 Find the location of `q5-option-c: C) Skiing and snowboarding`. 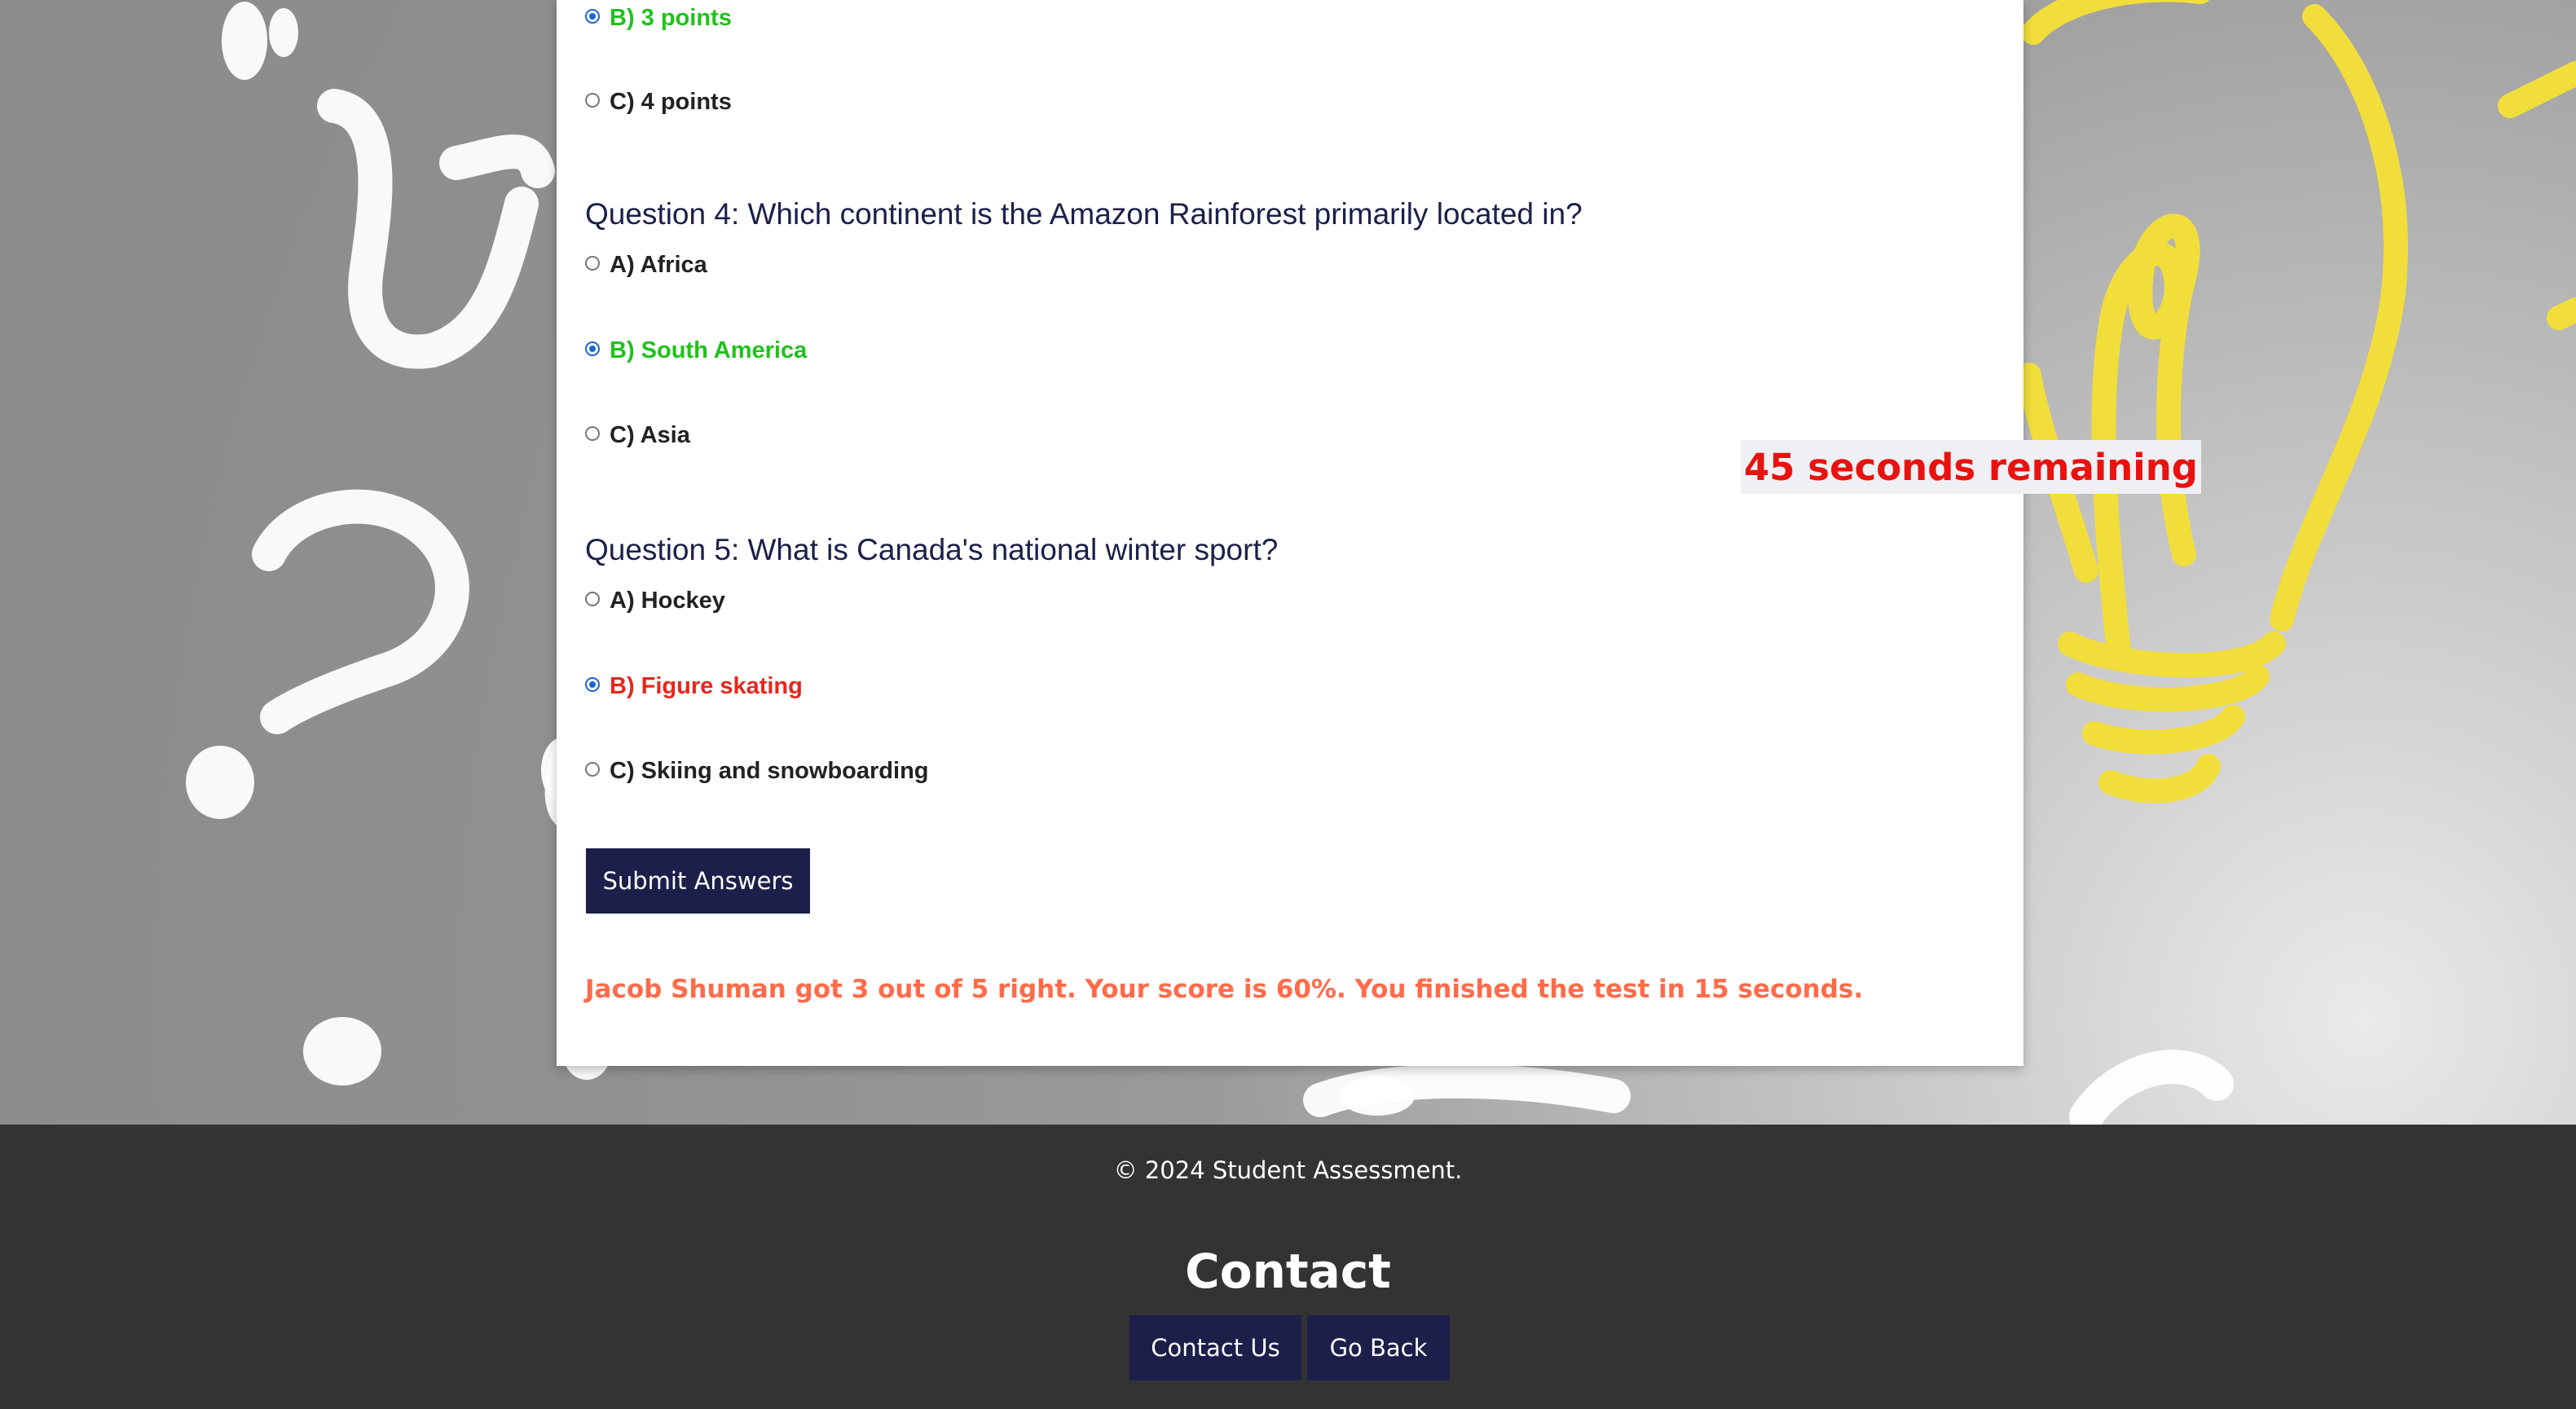

q5-option-c: C) Skiing and snowboarding is located at coordinates (757, 771).